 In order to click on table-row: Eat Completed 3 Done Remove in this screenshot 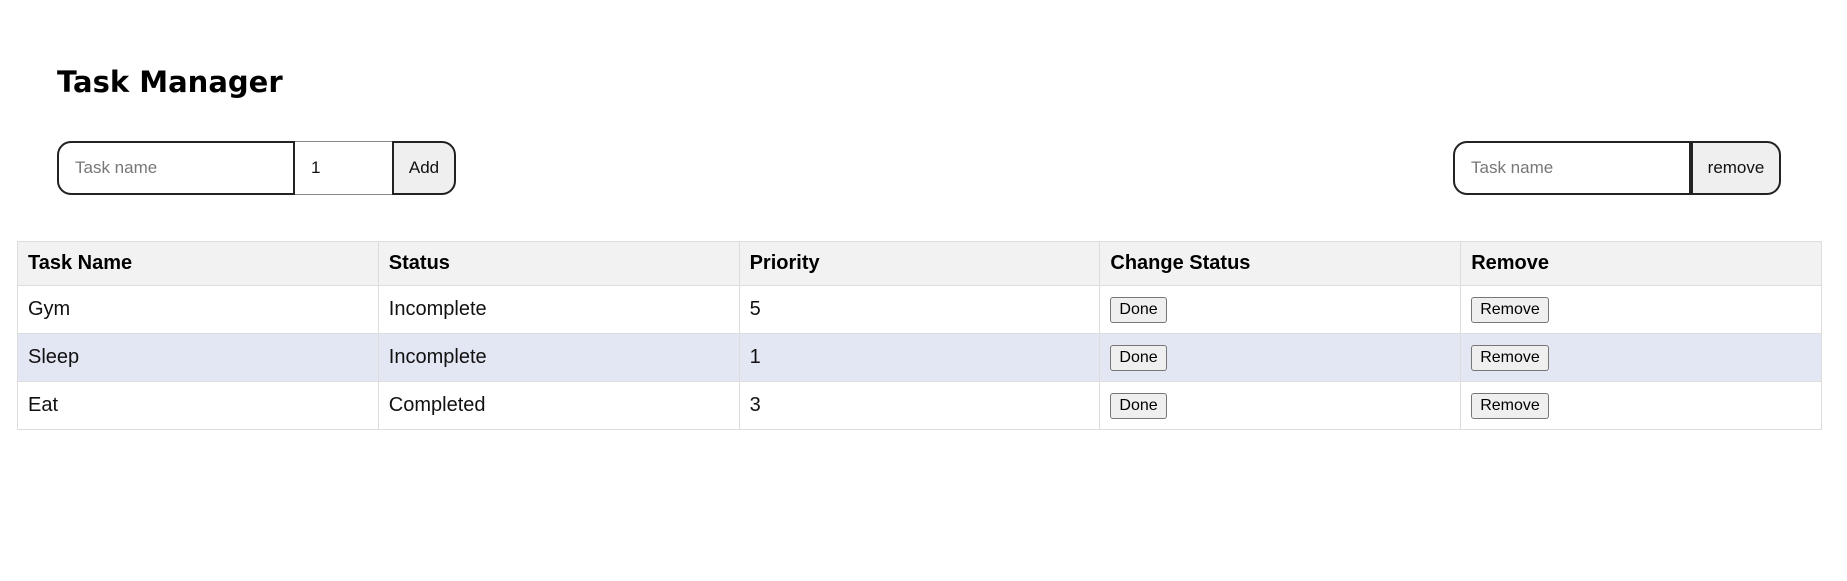, I will do `click(919, 405)`.